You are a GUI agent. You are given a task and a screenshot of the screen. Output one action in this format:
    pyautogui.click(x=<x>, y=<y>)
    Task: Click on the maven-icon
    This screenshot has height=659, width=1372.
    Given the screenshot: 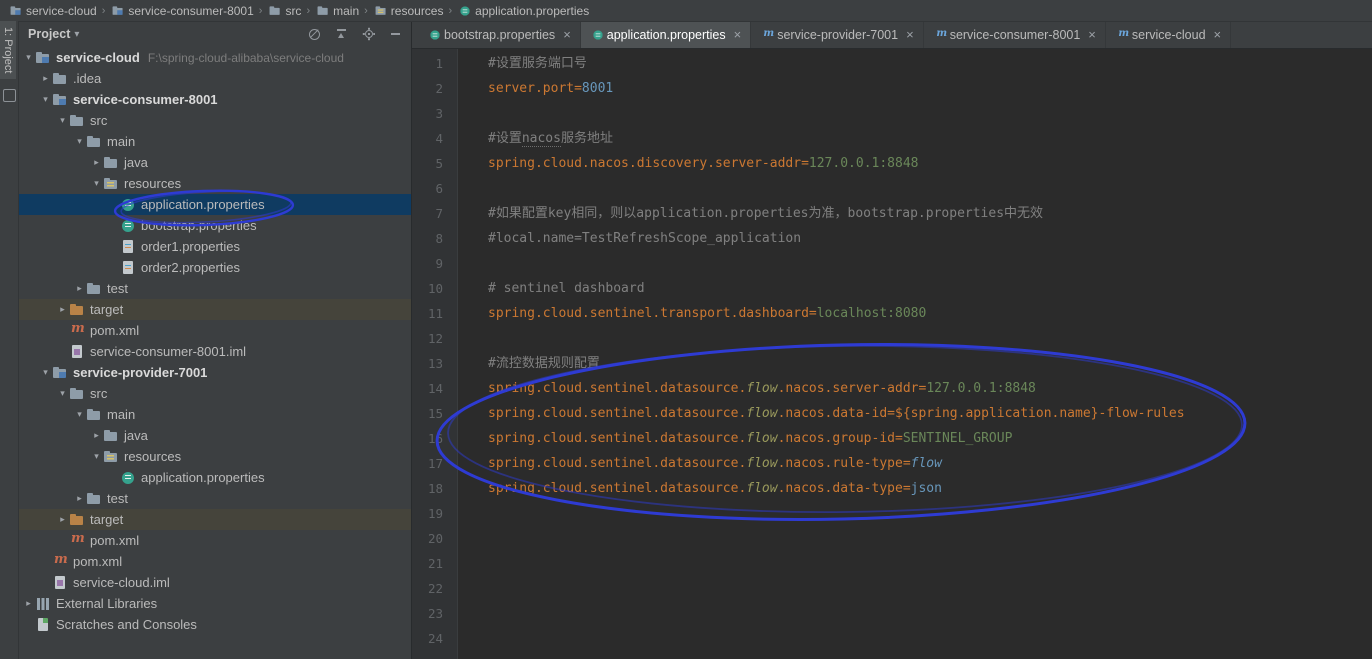 What is the action you would take?
    pyautogui.click(x=77, y=540)
    